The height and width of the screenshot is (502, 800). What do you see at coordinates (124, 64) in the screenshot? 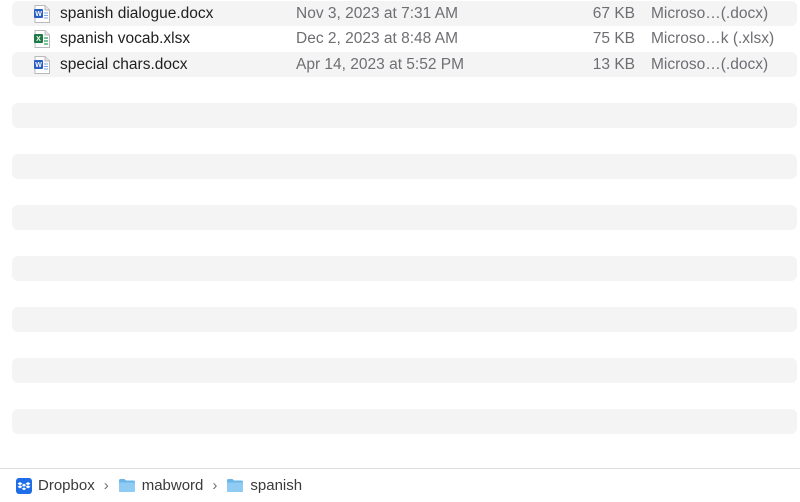
I see `file-name: special chars.docx` at bounding box center [124, 64].